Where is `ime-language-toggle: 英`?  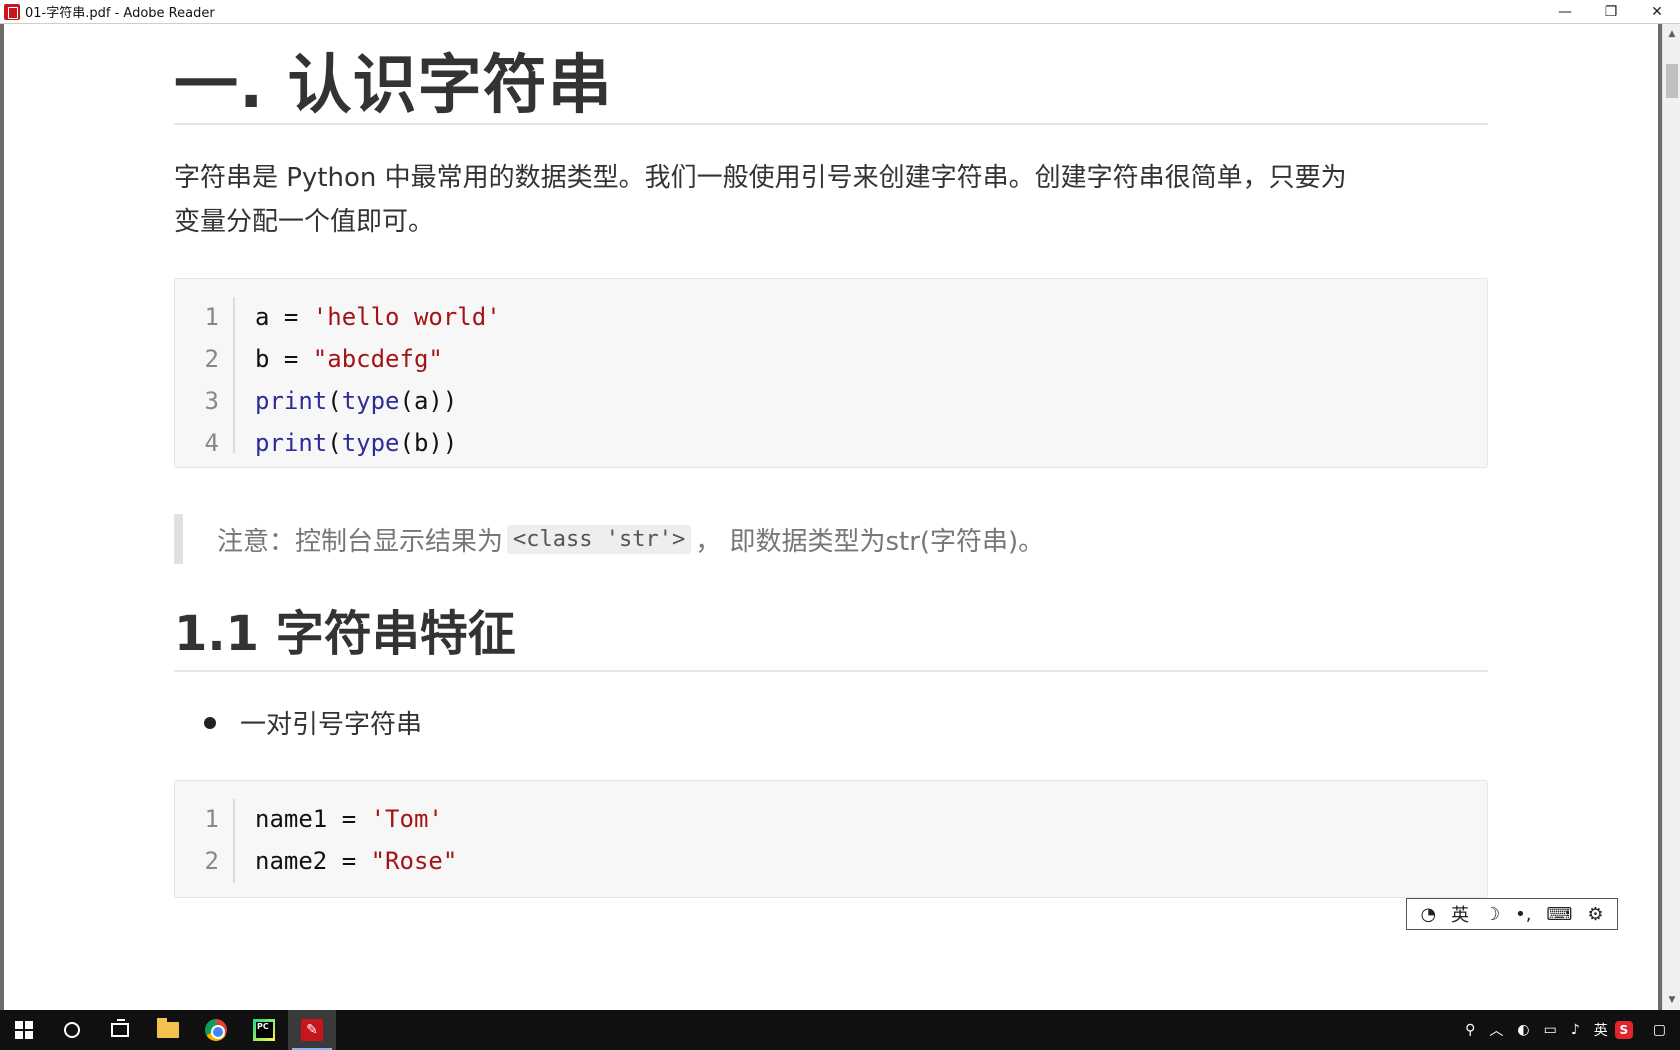 ime-language-toggle: 英 is located at coordinates (1460, 914).